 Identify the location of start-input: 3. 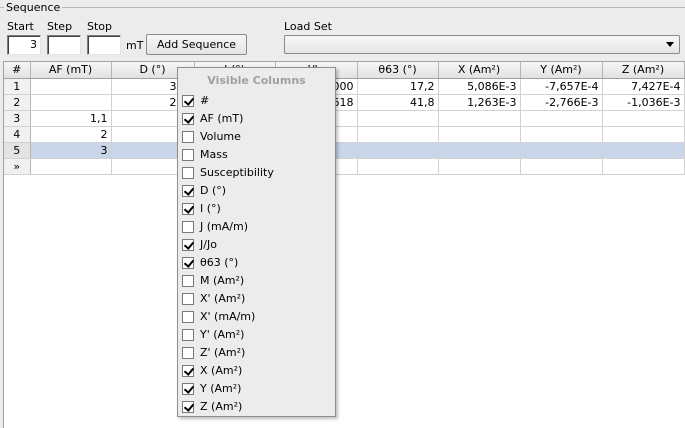
(24, 45).